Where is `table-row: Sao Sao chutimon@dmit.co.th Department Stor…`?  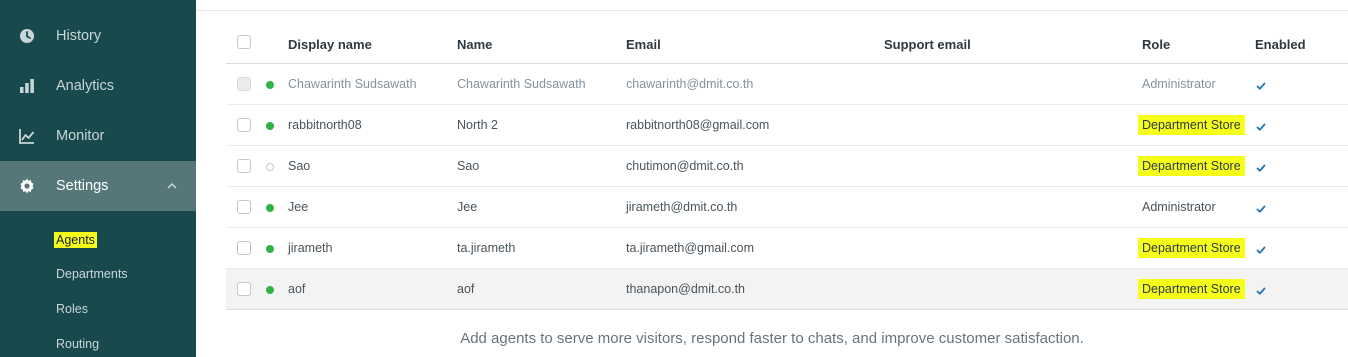
table-row: Sao Sao chutimon@dmit.co.th Department Stor… is located at coordinates (787, 166).